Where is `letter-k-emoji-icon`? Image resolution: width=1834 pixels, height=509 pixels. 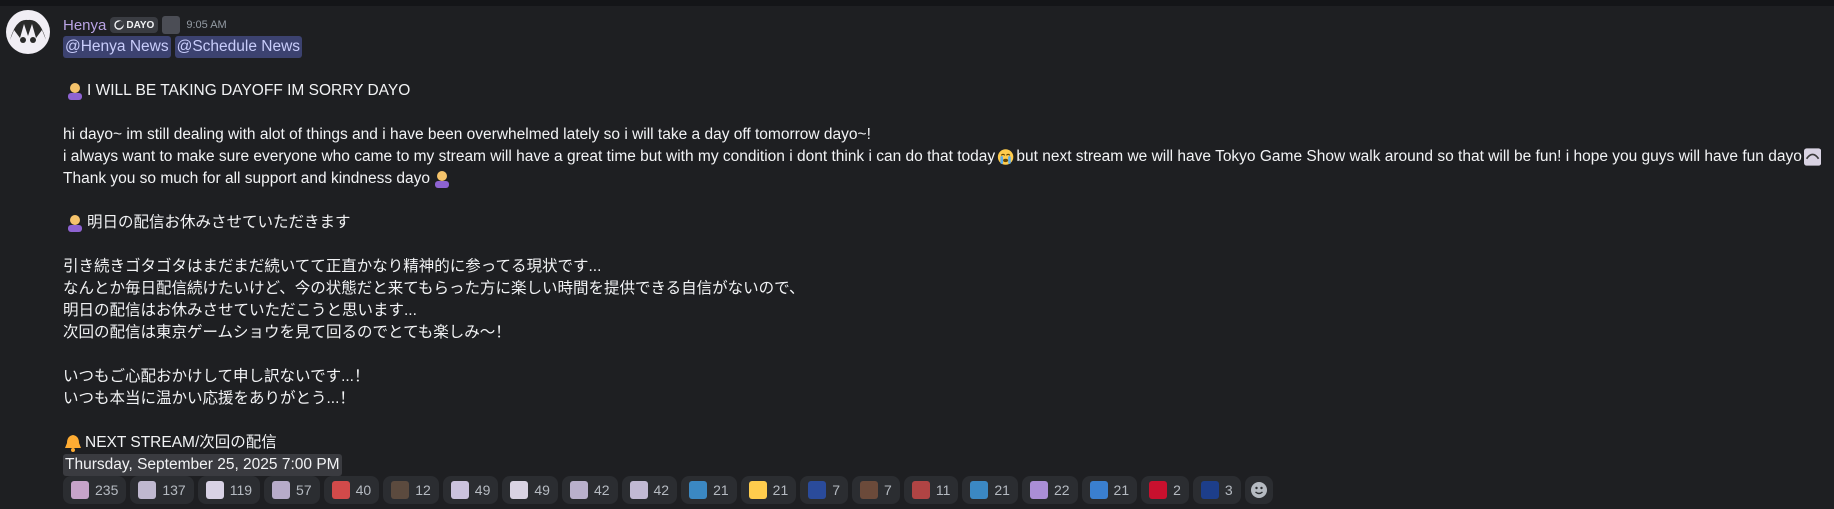
letter-k-emoji-icon is located at coordinates (979, 490).